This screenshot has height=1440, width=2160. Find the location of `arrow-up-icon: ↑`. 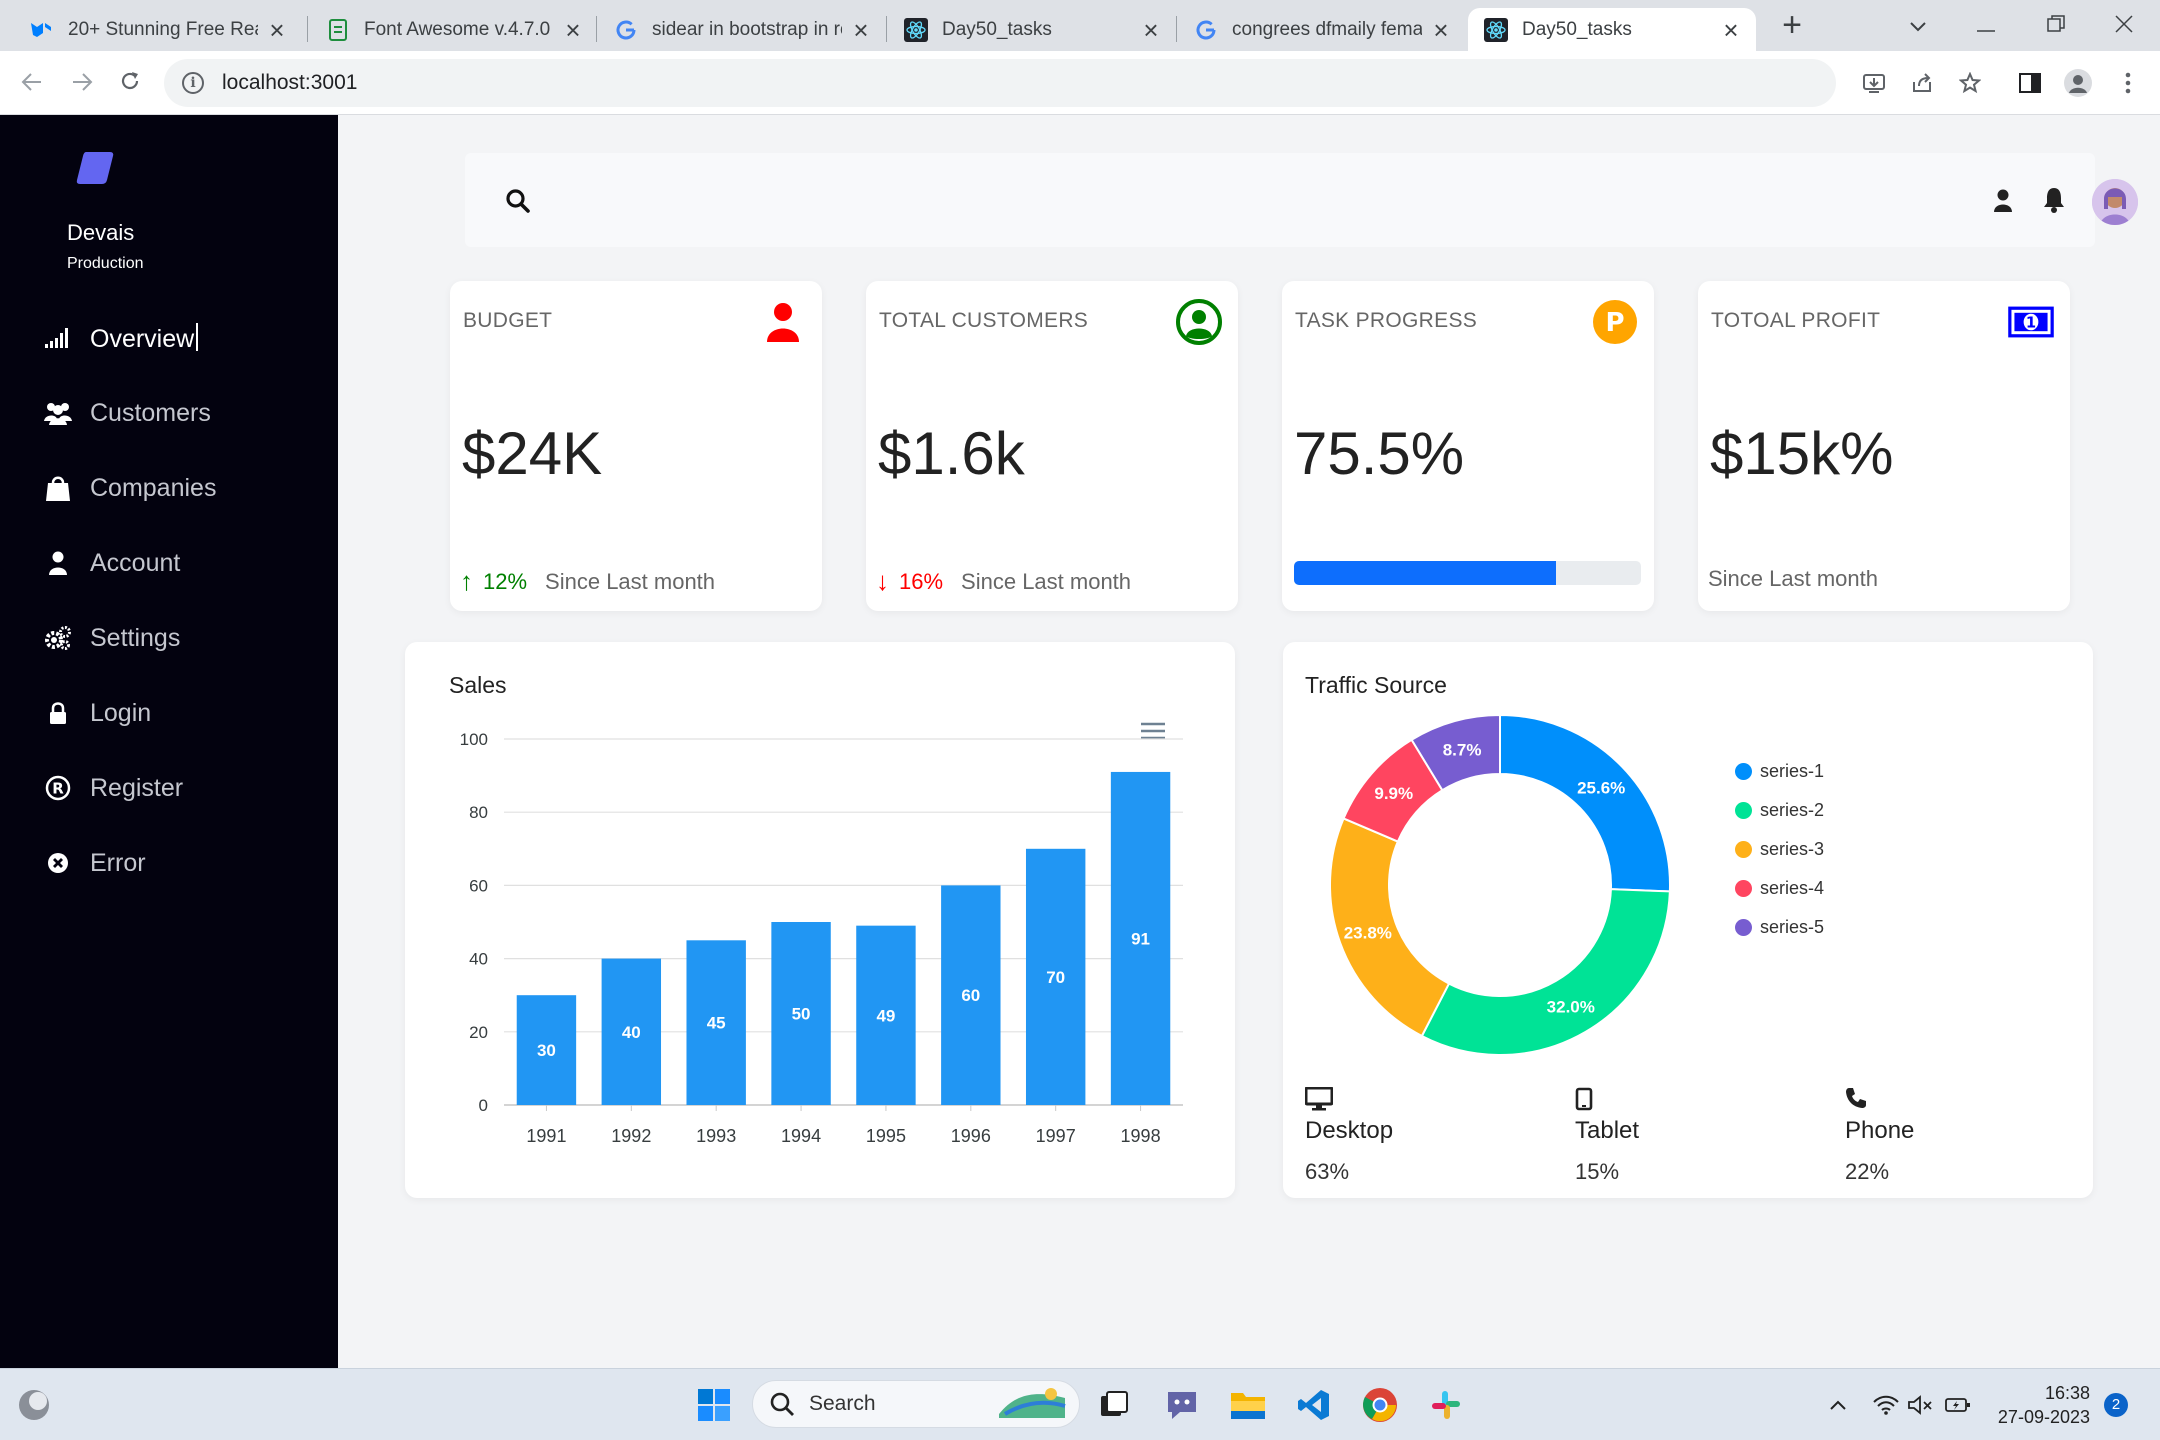

arrow-up-icon: ↑ is located at coordinates (466, 581).